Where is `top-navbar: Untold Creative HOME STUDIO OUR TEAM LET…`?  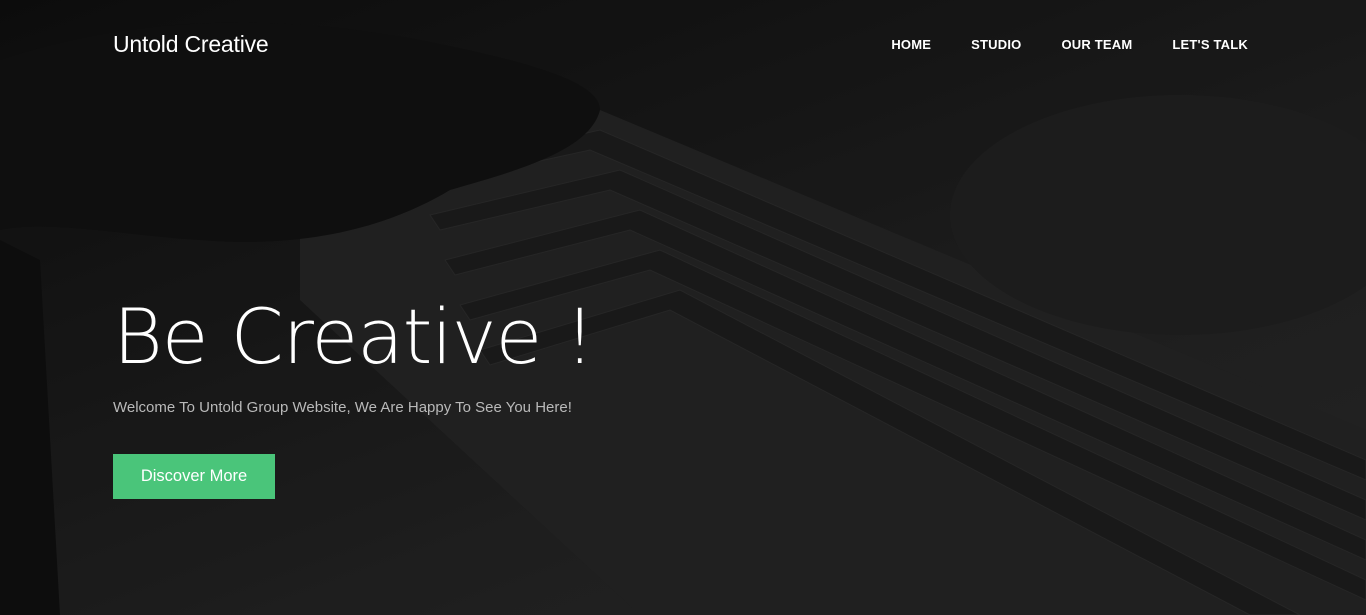 top-navbar: Untold Creative HOME STUDIO OUR TEAM LET… is located at coordinates (683, 45).